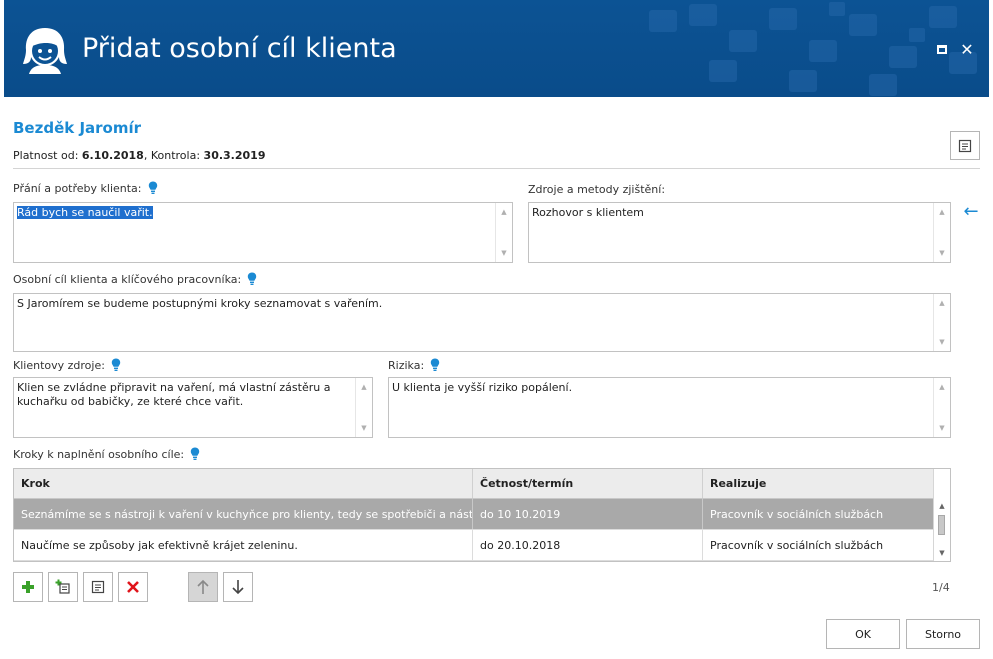 The height and width of the screenshot is (659, 993). Describe the element at coordinates (588, 483) in the screenshot. I see `column-header-frequency: Četnost/termín` at that location.